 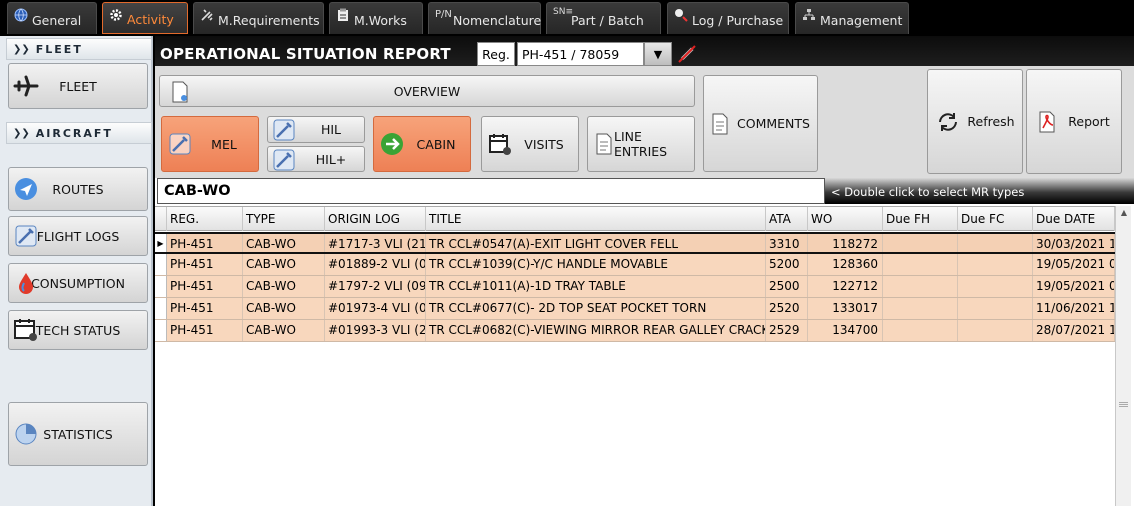 What do you see at coordinates (1123, 402) in the screenshot?
I see `scroll-grip` at bounding box center [1123, 402].